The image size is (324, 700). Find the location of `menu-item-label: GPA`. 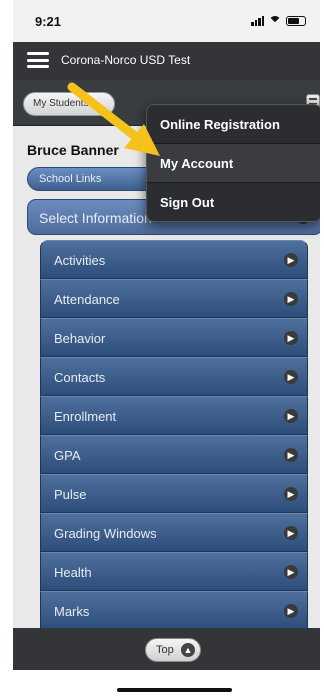

menu-item-label: GPA is located at coordinates (67, 455).